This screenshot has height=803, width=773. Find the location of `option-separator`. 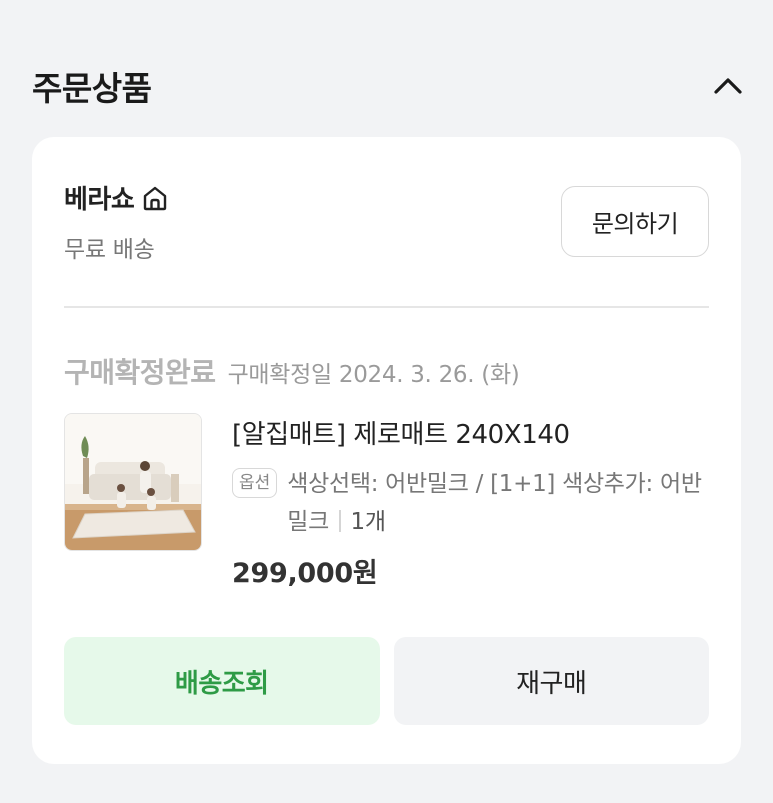

option-separator is located at coordinates (340, 521).